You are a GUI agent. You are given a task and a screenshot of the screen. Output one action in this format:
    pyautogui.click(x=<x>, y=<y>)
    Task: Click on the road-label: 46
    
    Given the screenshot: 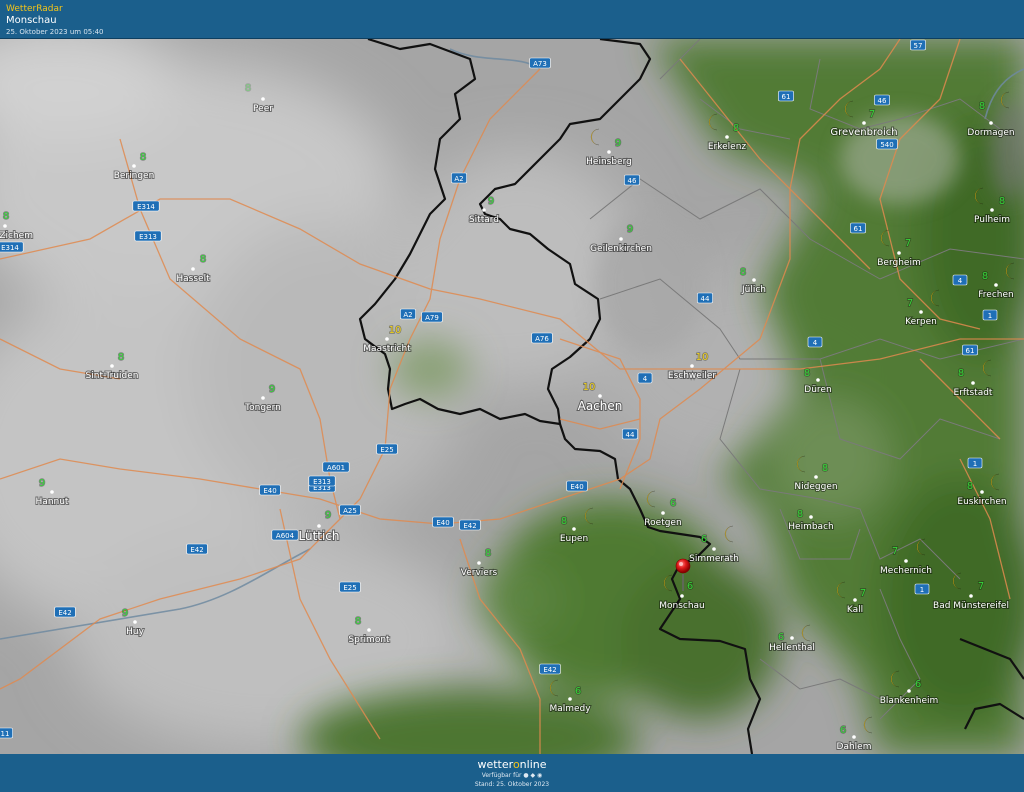 What is the action you would take?
    pyautogui.click(x=632, y=181)
    